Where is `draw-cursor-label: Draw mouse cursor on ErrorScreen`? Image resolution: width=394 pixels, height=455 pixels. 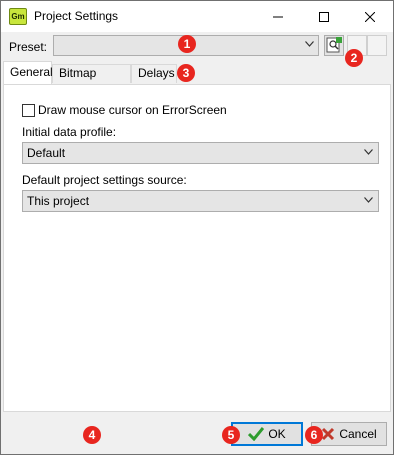
draw-cursor-label: Draw mouse cursor on ErrorScreen is located at coordinates (132, 110).